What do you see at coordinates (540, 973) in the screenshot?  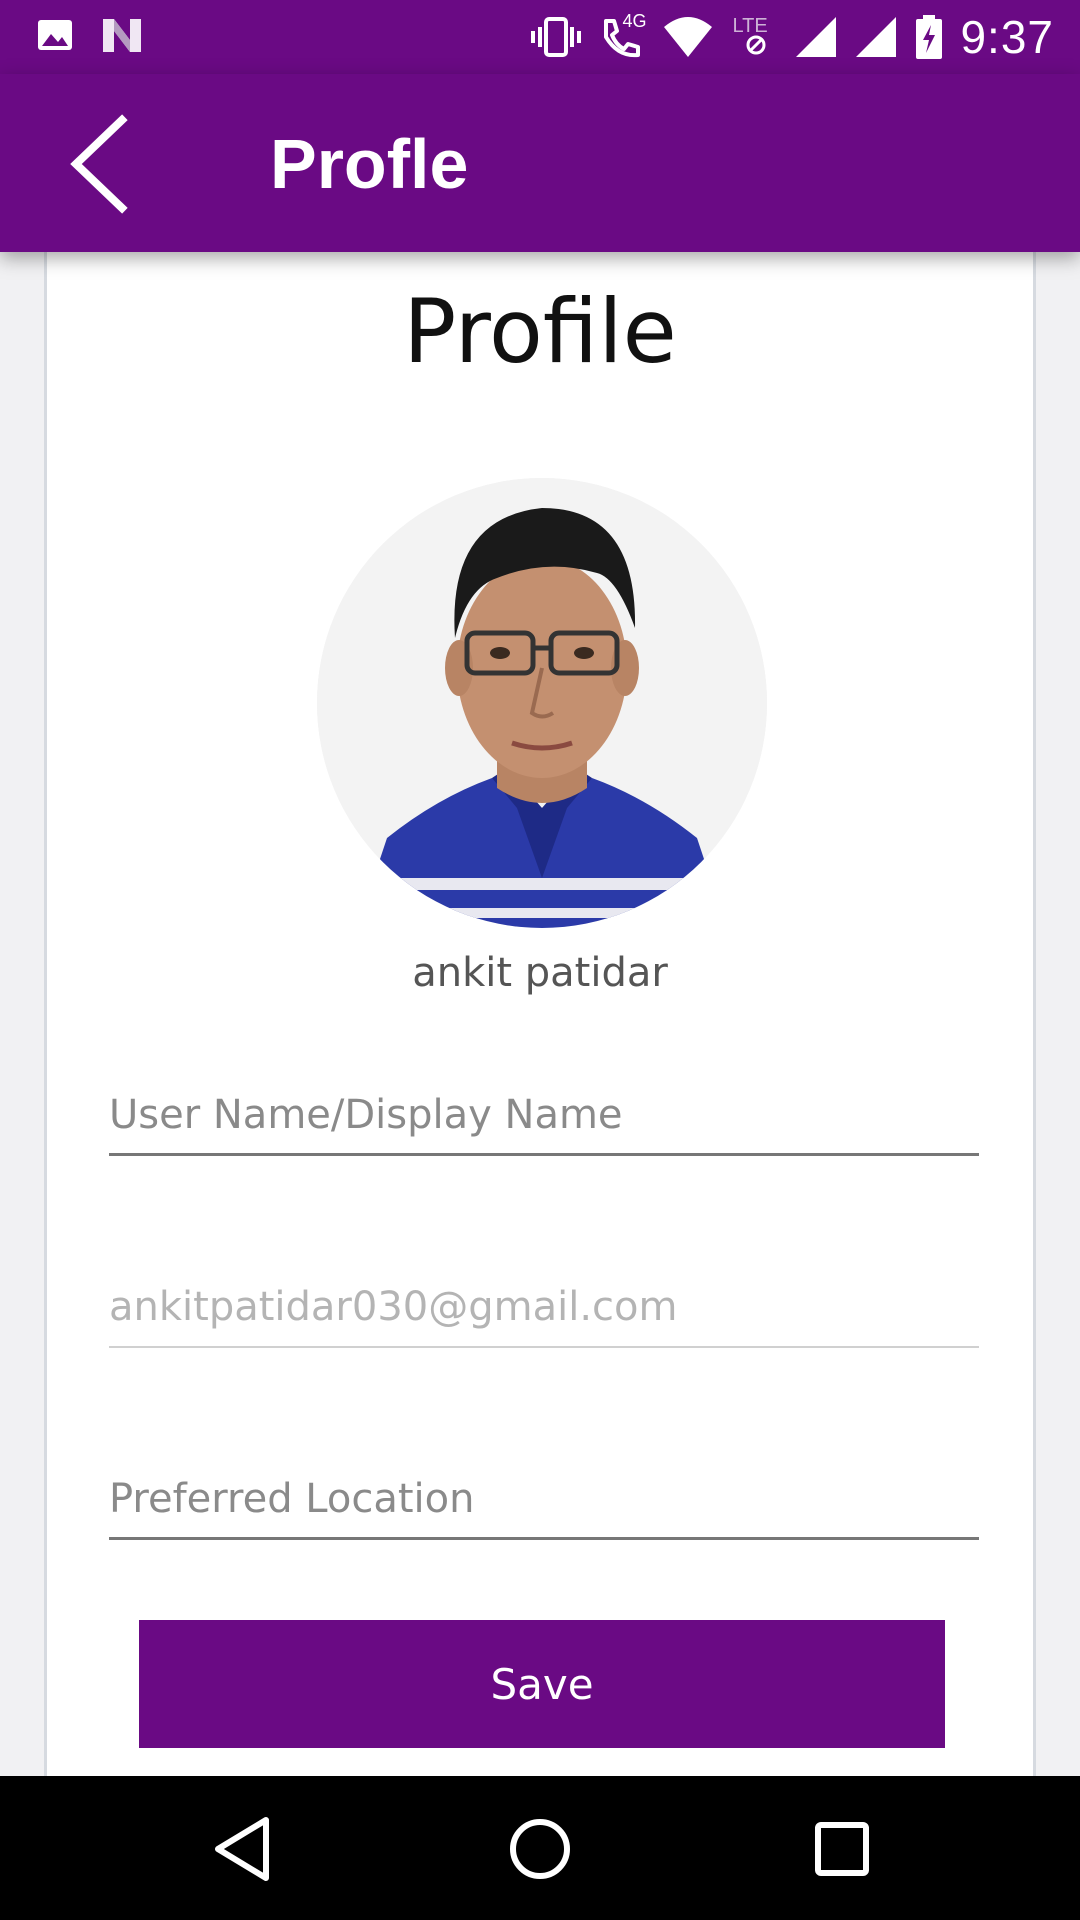 I see `user-name: ankit patidar` at bounding box center [540, 973].